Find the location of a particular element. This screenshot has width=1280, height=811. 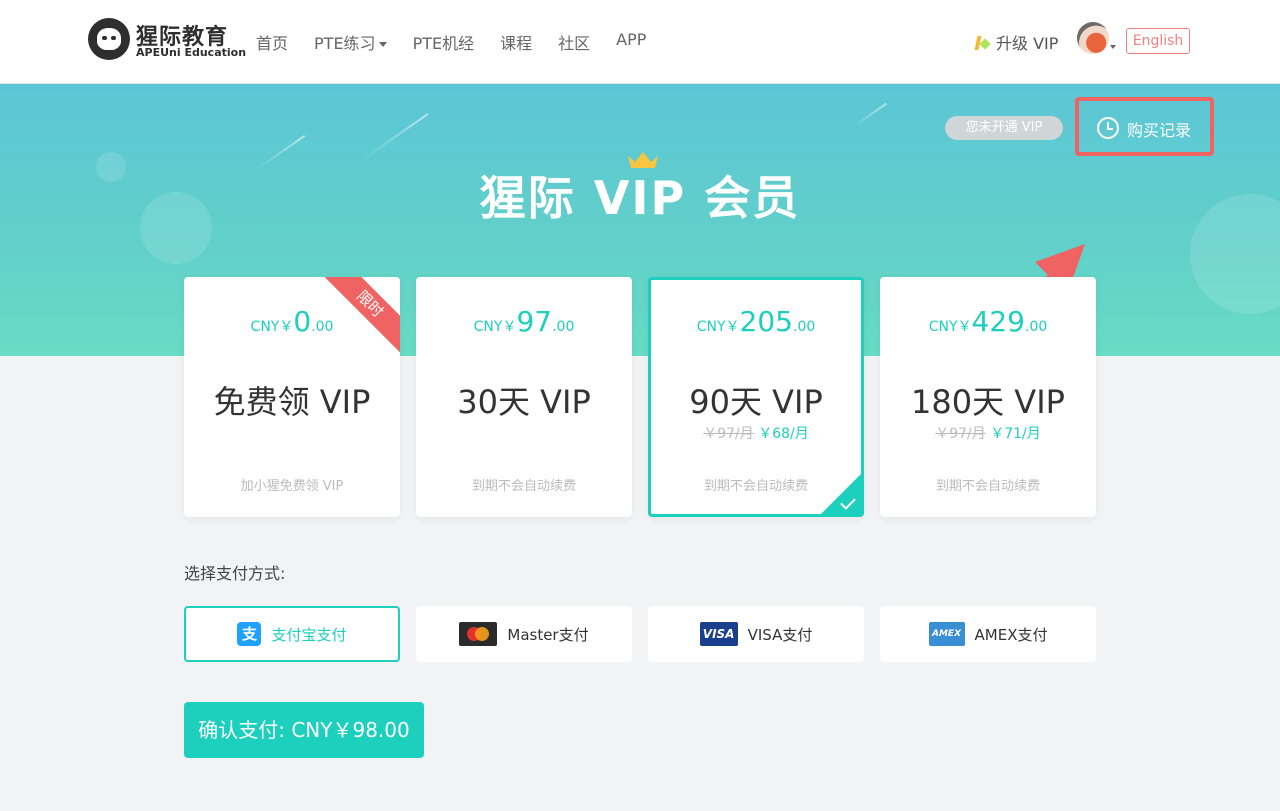

plan-card-free: CNY￥0.00 免费领 VIP 加小猩免费领 VIP 限时 is located at coordinates (292, 397).